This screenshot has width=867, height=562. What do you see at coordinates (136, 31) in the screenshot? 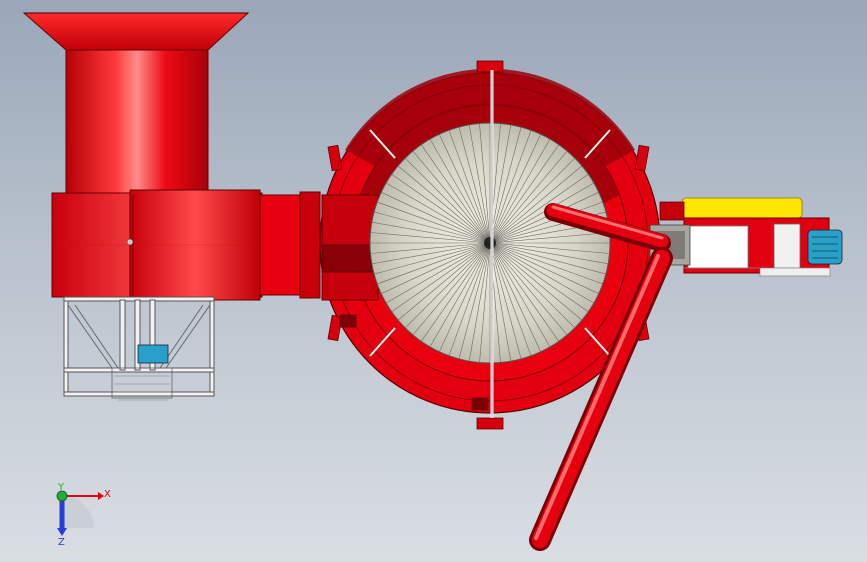
I see `intake-funnel` at bounding box center [136, 31].